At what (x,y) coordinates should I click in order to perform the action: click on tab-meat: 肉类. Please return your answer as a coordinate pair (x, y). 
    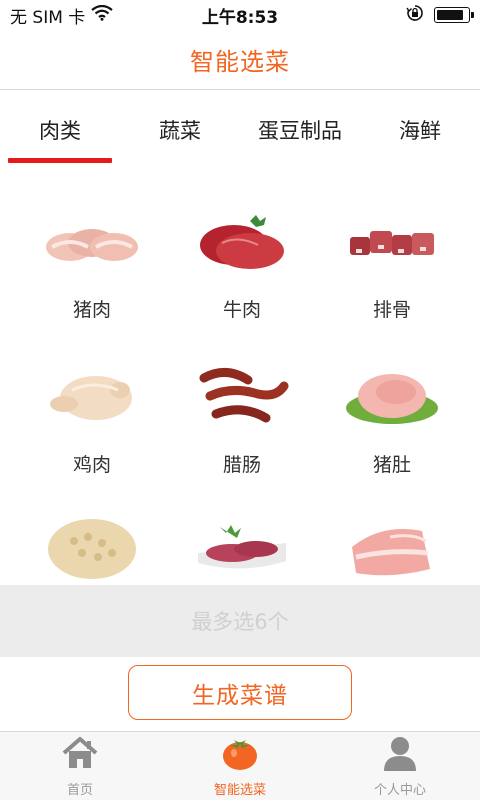
    Looking at the image, I should click on (60, 128).